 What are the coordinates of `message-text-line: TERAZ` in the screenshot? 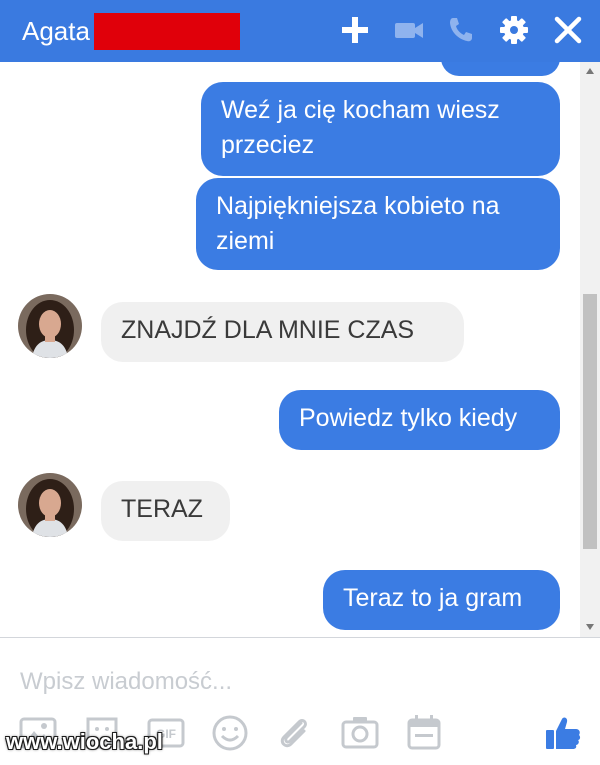 It's located at (162, 509).